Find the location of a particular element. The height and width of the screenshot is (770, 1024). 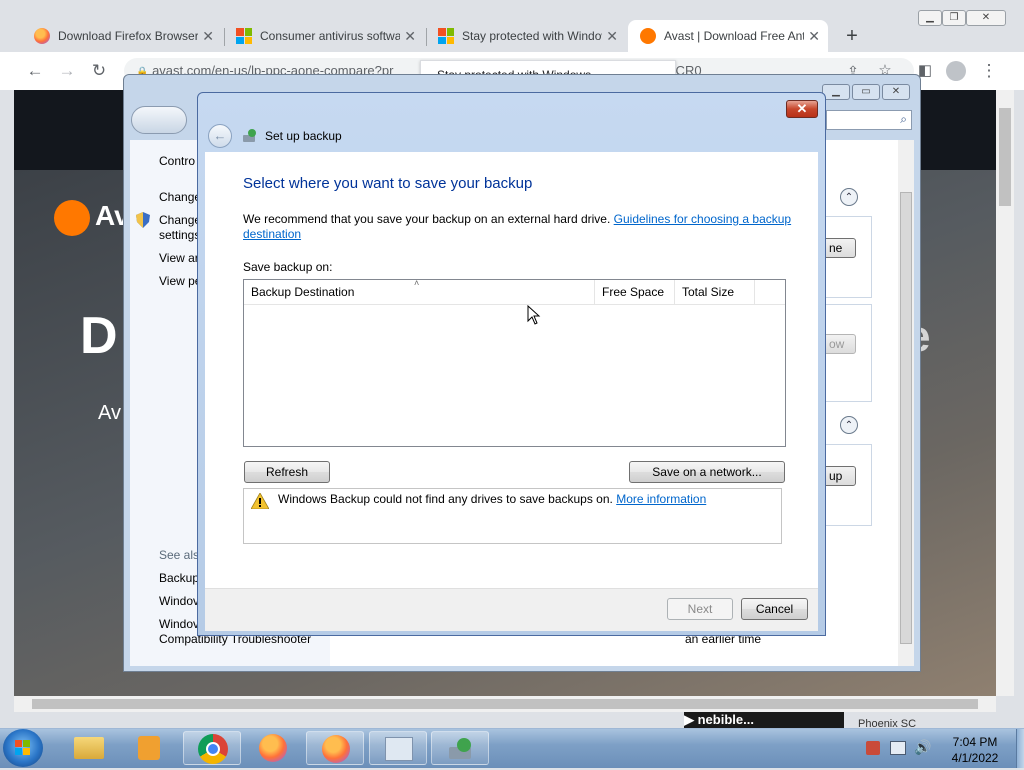

cp-maximize-button: ▭ is located at coordinates (866, 92).